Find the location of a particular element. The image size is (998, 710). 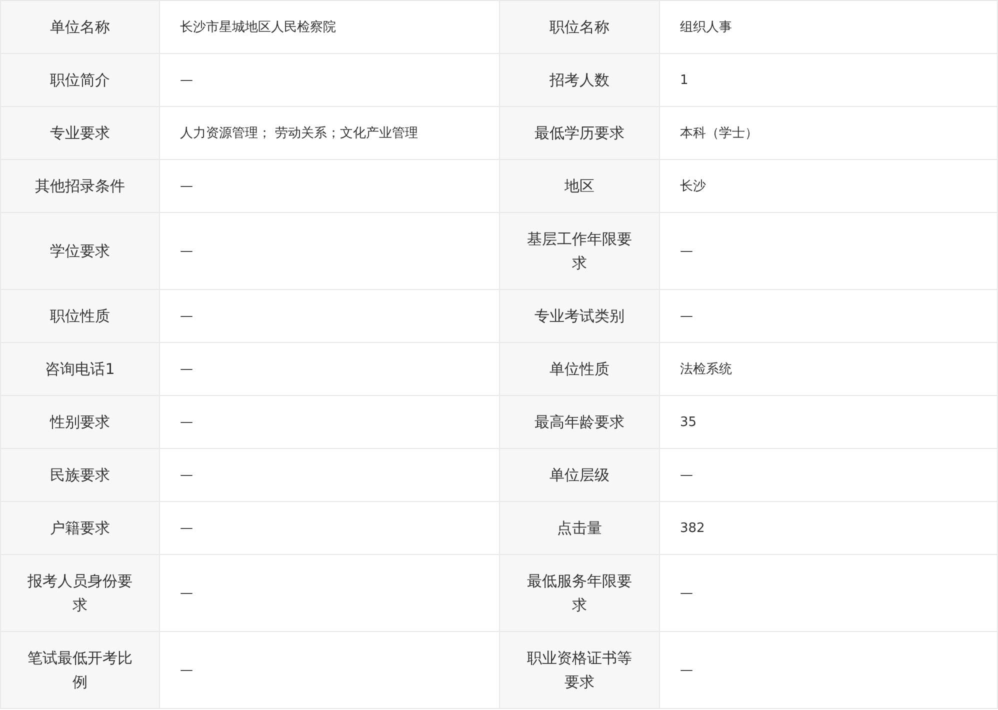

field-label: 户籍要求 is located at coordinates (80, 528).